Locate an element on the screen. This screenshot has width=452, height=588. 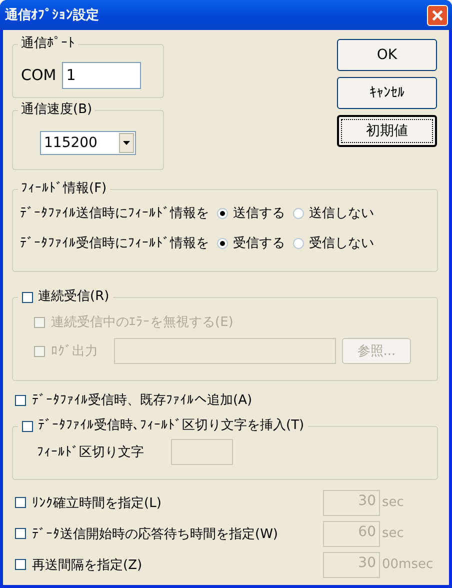
radio-label: 送信する is located at coordinates (259, 213).